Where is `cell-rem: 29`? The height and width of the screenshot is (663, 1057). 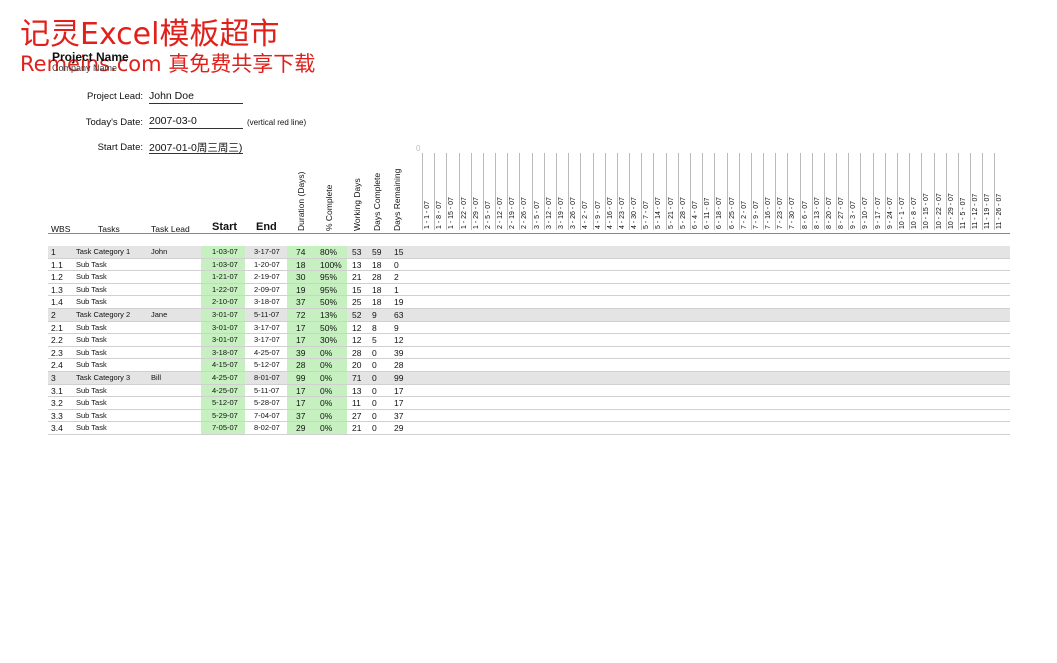 cell-rem: 29 is located at coordinates (399, 428).